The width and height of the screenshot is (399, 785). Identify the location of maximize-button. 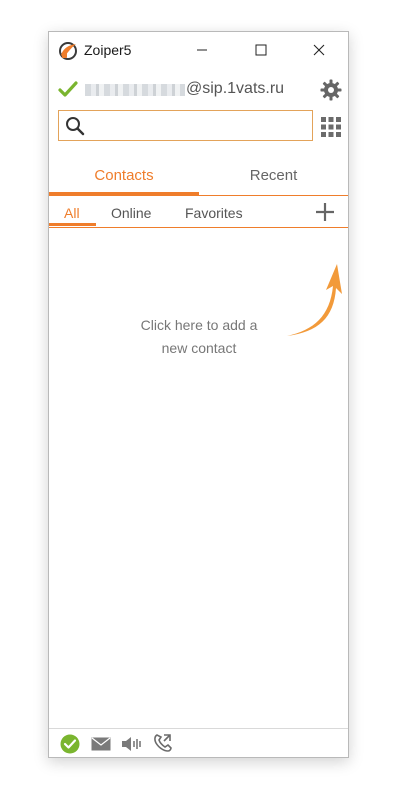
(261, 50).